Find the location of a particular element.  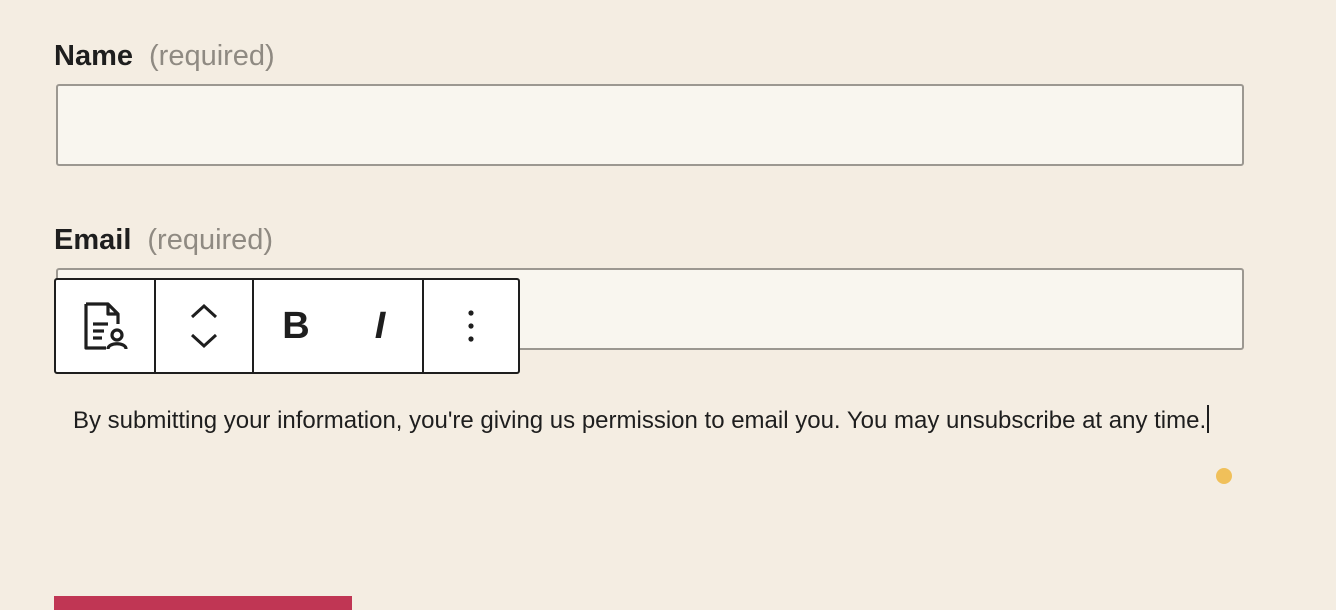

more-group is located at coordinates (470, 326).